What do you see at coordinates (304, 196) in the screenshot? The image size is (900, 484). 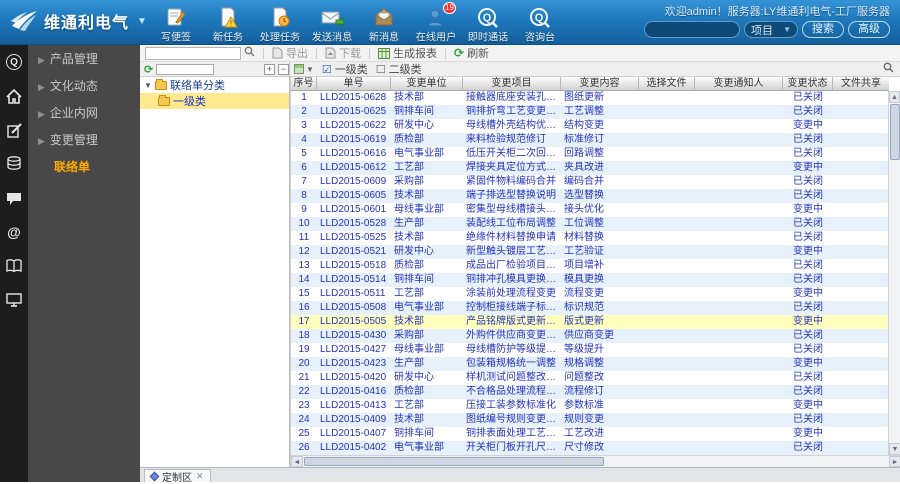 I see `cell-no: 8` at bounding box center [304, 196].